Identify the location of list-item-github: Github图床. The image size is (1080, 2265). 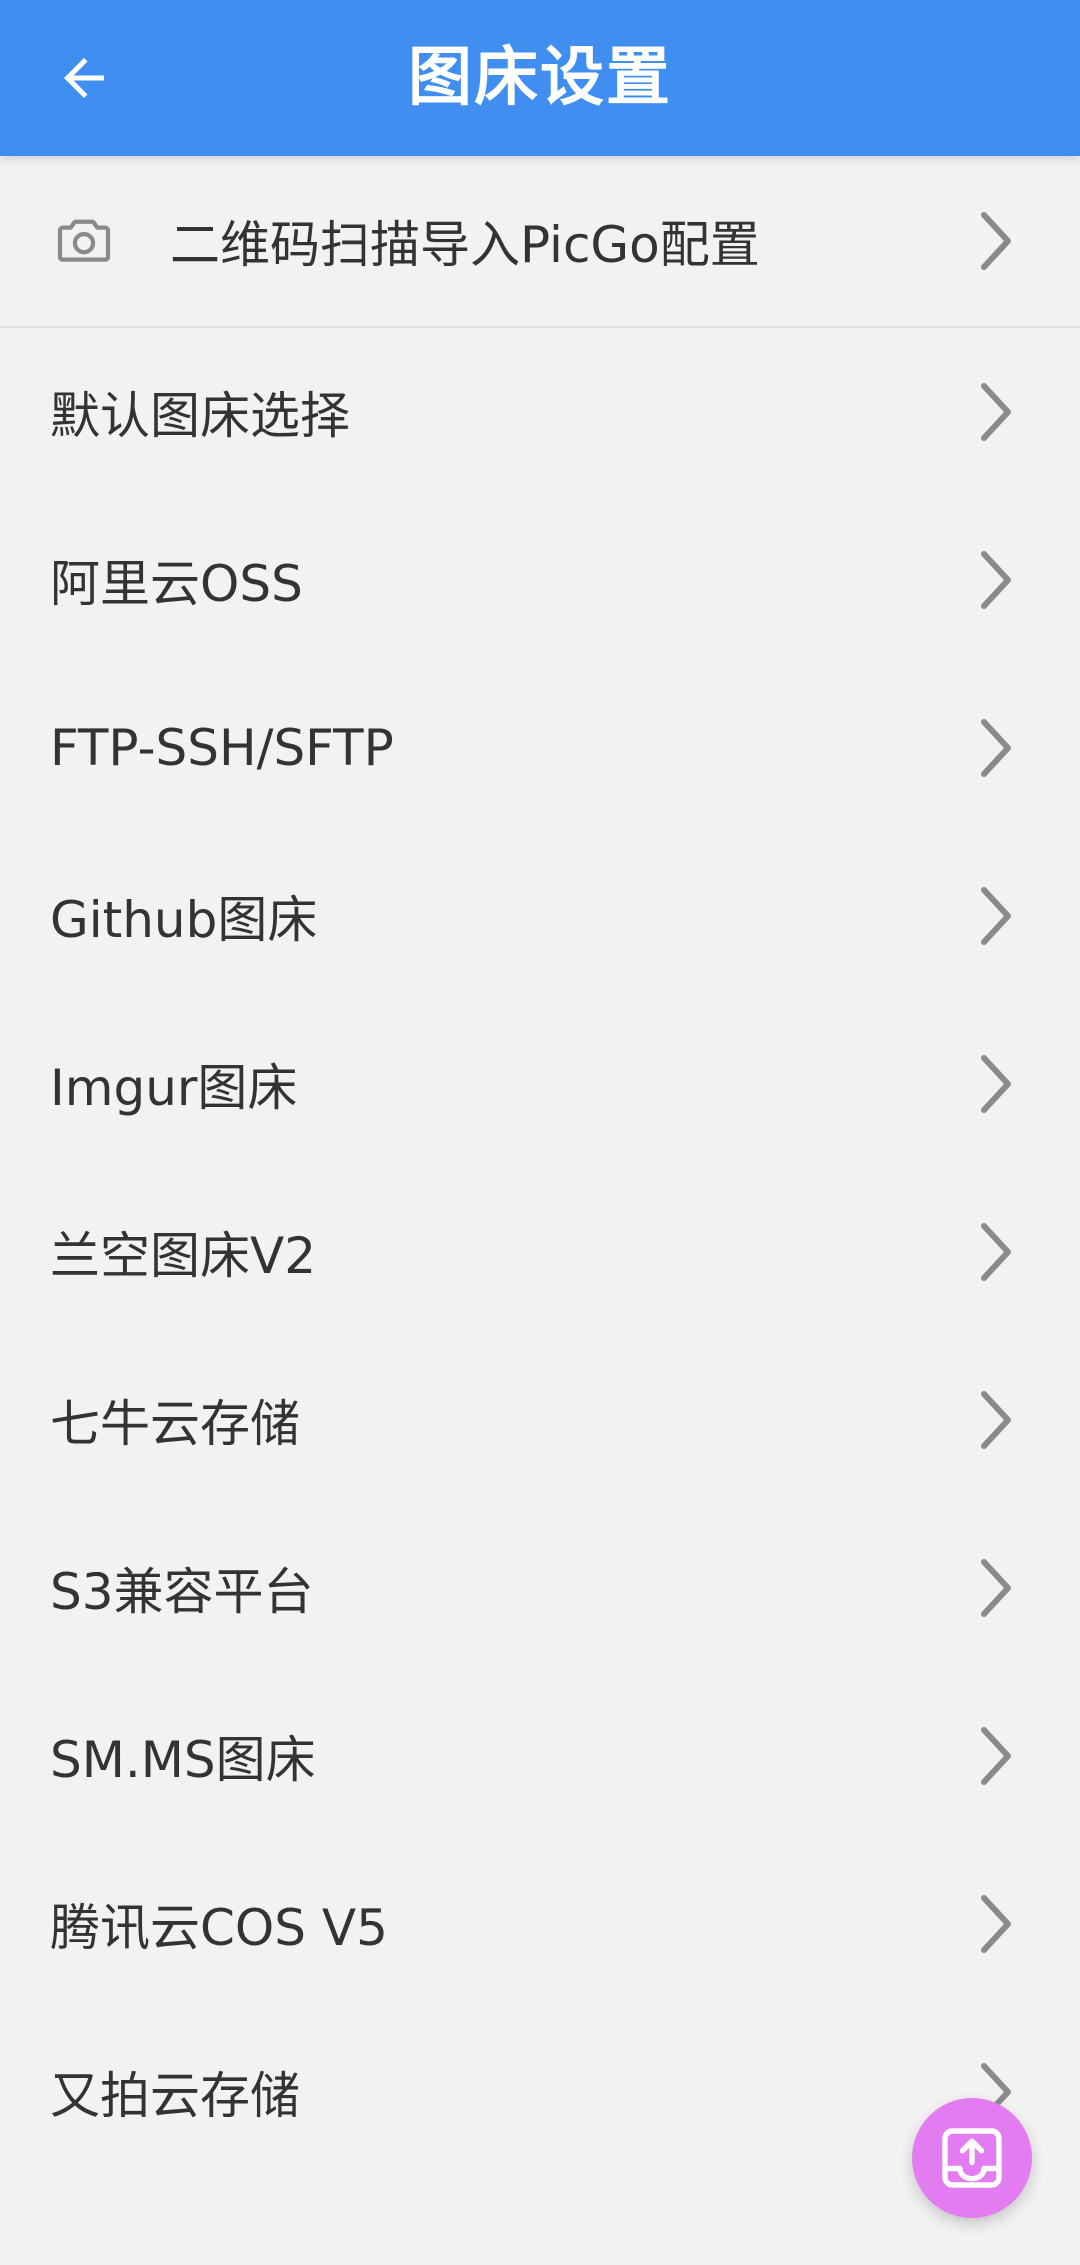
(540, 916).